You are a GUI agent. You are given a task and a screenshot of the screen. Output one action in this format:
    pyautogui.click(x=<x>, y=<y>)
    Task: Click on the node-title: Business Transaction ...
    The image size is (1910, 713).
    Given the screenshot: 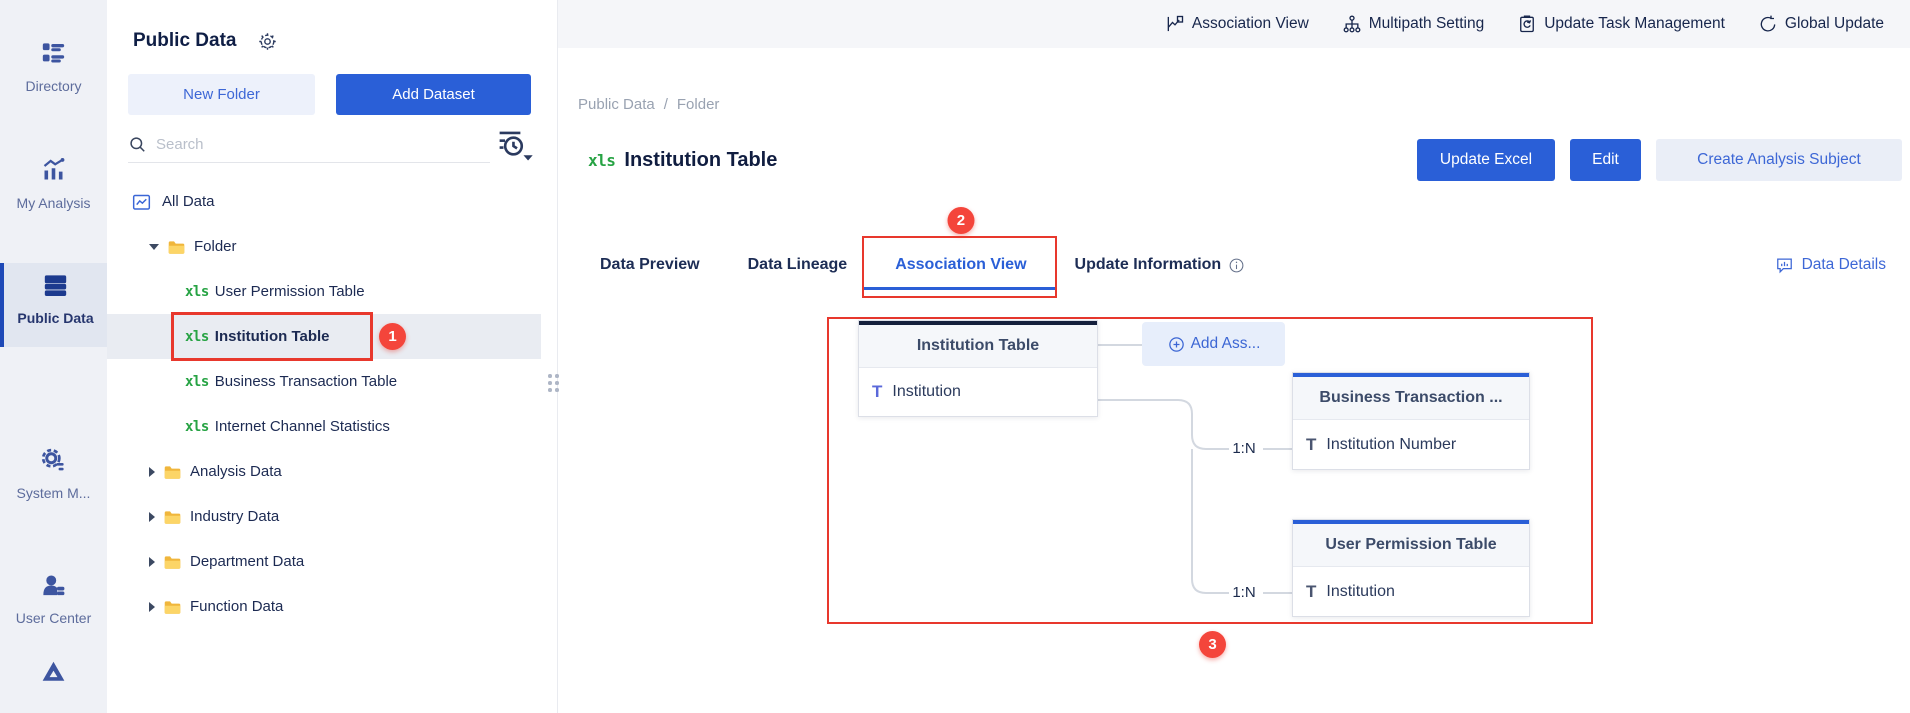 What is the action you would take?
    pyautogui.click(x=1411, y=398)
    